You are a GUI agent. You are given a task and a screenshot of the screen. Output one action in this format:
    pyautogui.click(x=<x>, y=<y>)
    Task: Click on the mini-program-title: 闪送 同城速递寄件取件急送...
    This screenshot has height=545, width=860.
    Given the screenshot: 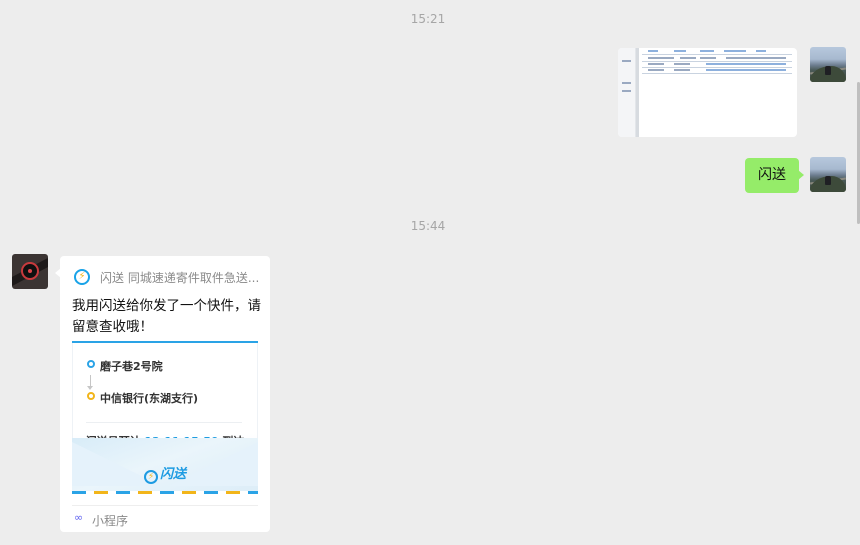 What is the action you would take?
    pyautogui.click(x=180, y=278)
    